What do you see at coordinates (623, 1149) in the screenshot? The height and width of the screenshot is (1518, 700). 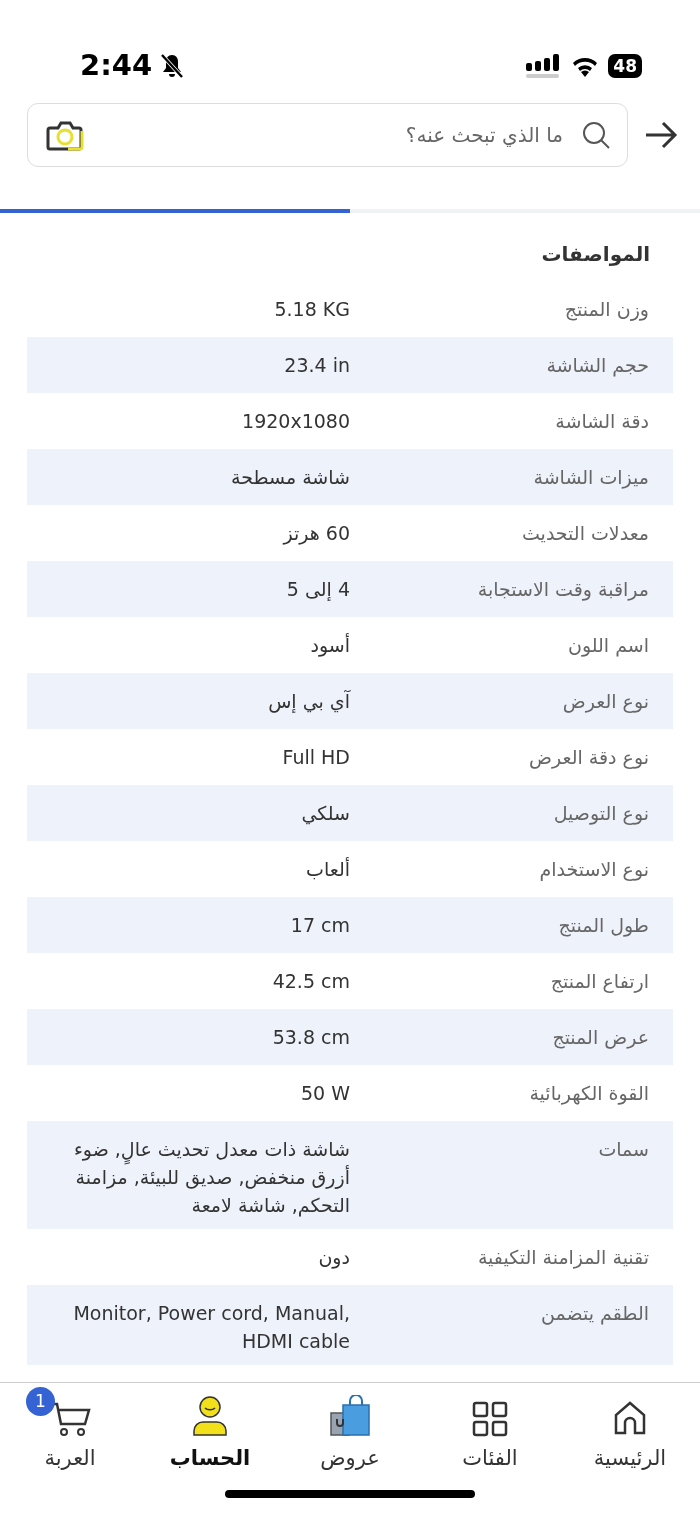 I see `spec-label: سمات` at bounding box center [623, 1149].